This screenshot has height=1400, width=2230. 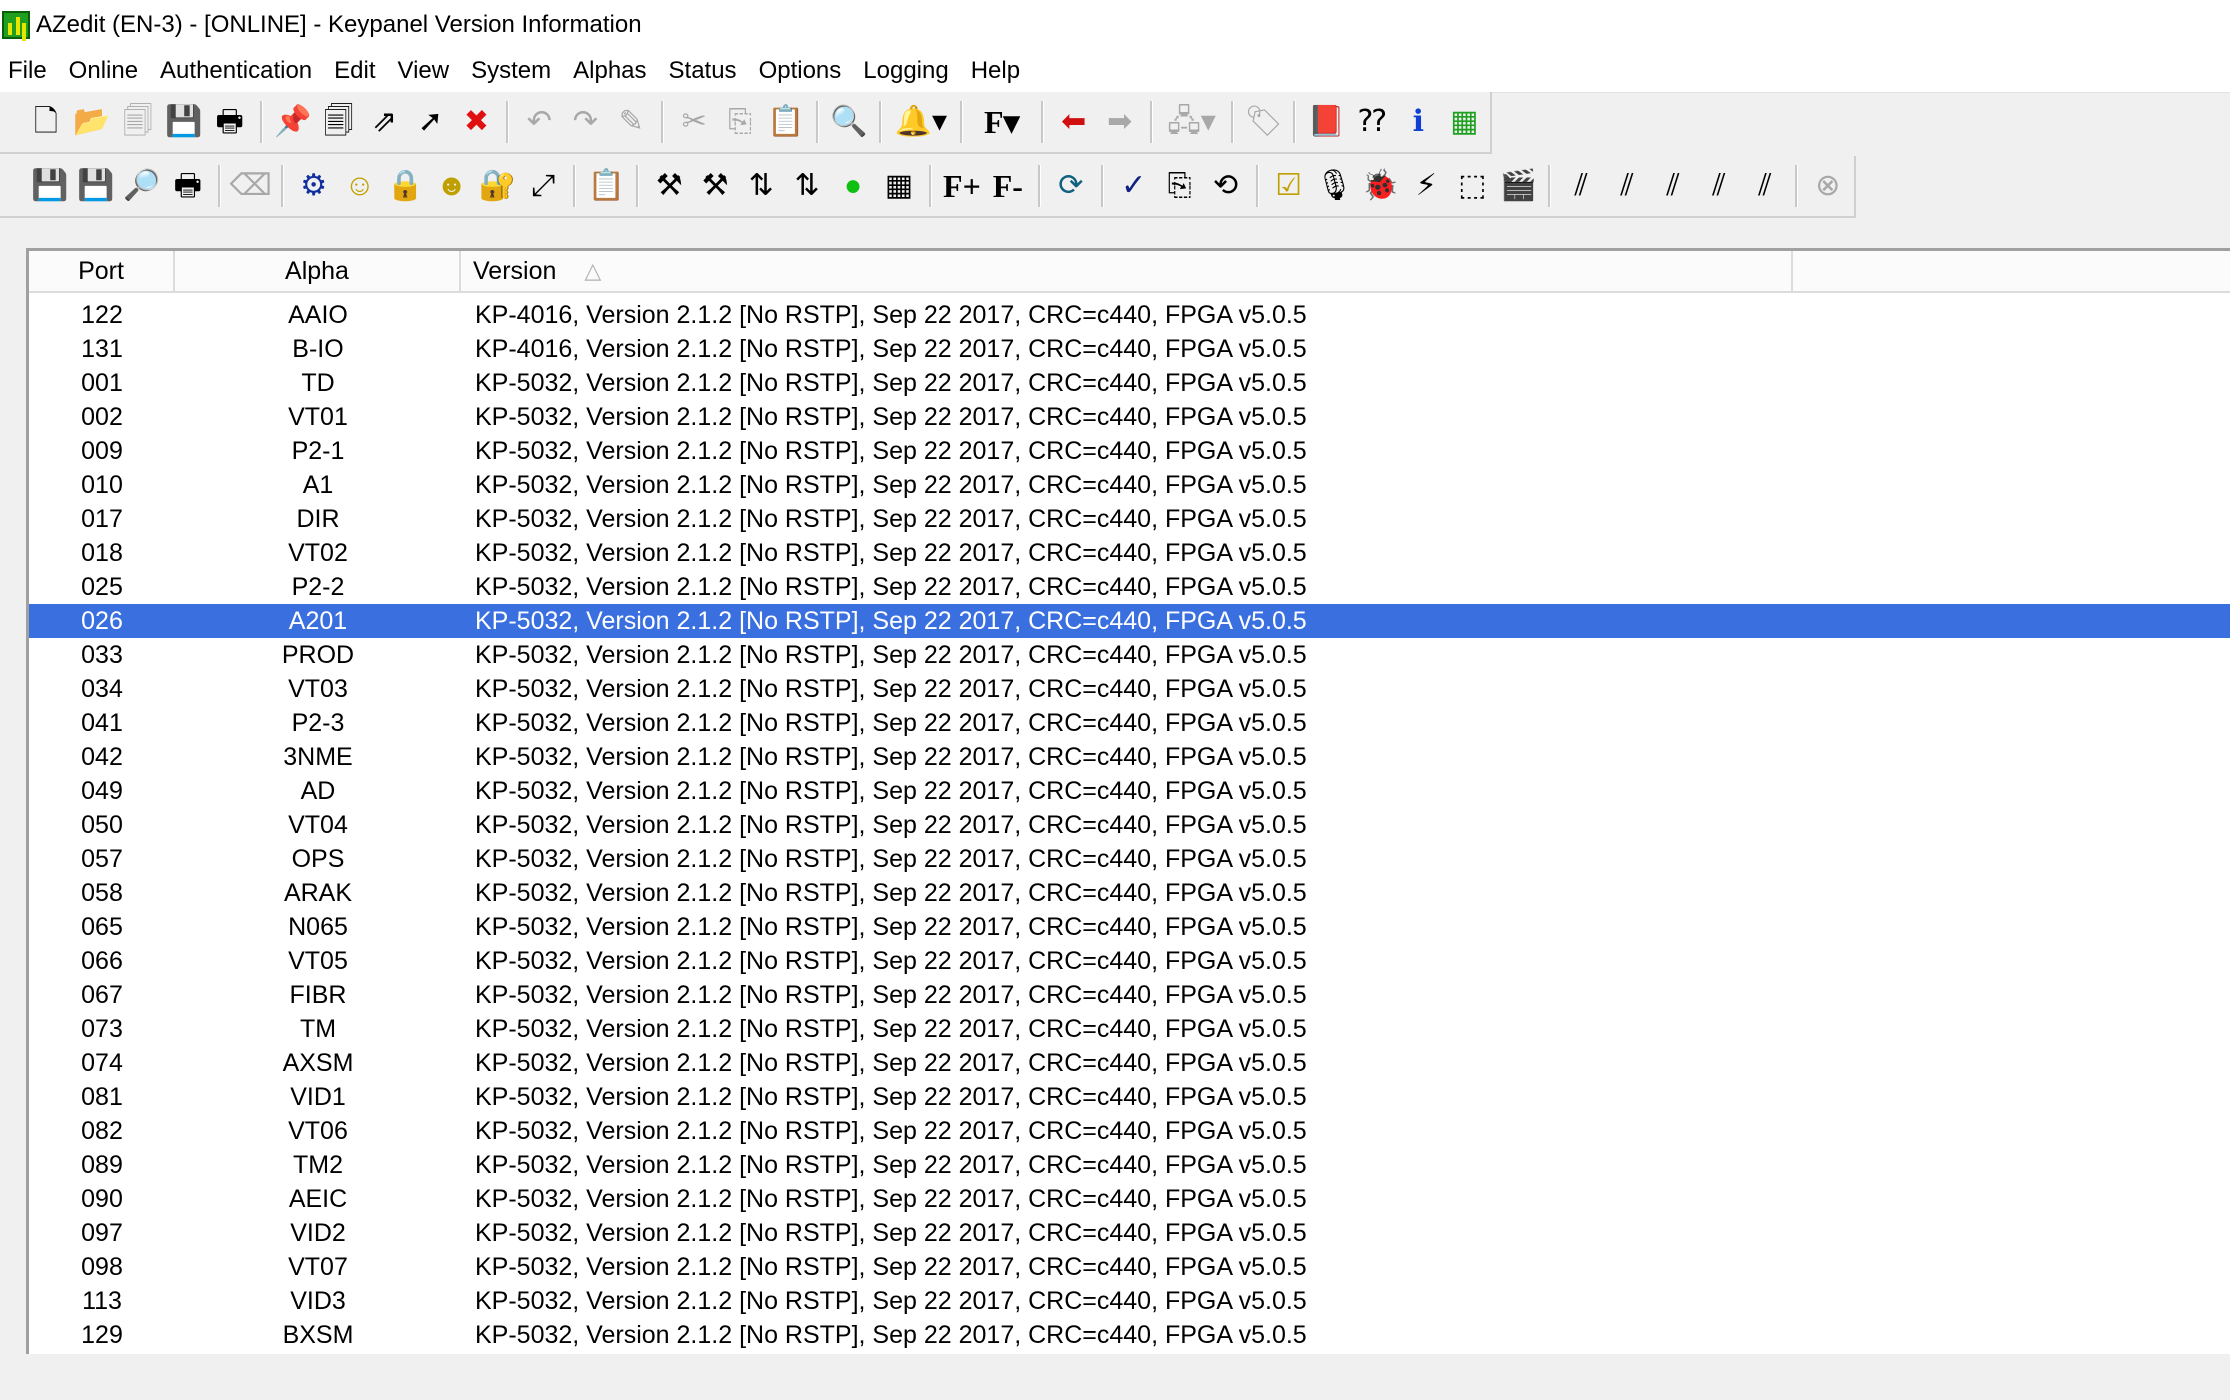 What do you see at coordinates (1464, 122) in the screenshot?
I see `matrix-icon: ▦` at bounding box center [1464, 122].